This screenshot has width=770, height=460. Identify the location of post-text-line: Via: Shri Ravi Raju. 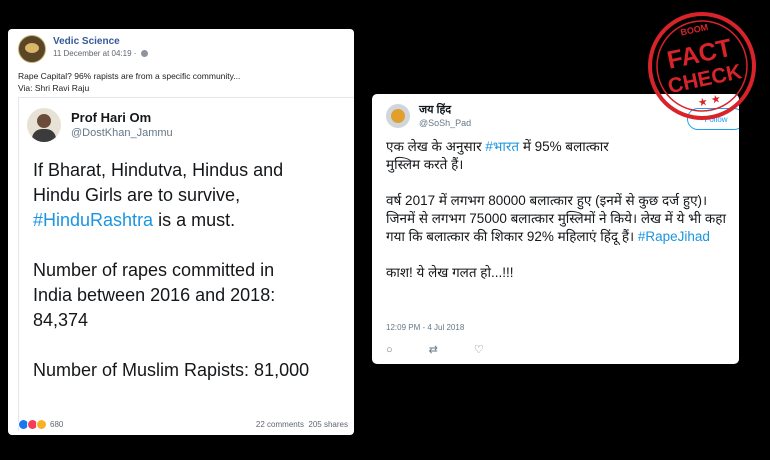
(54, 88).